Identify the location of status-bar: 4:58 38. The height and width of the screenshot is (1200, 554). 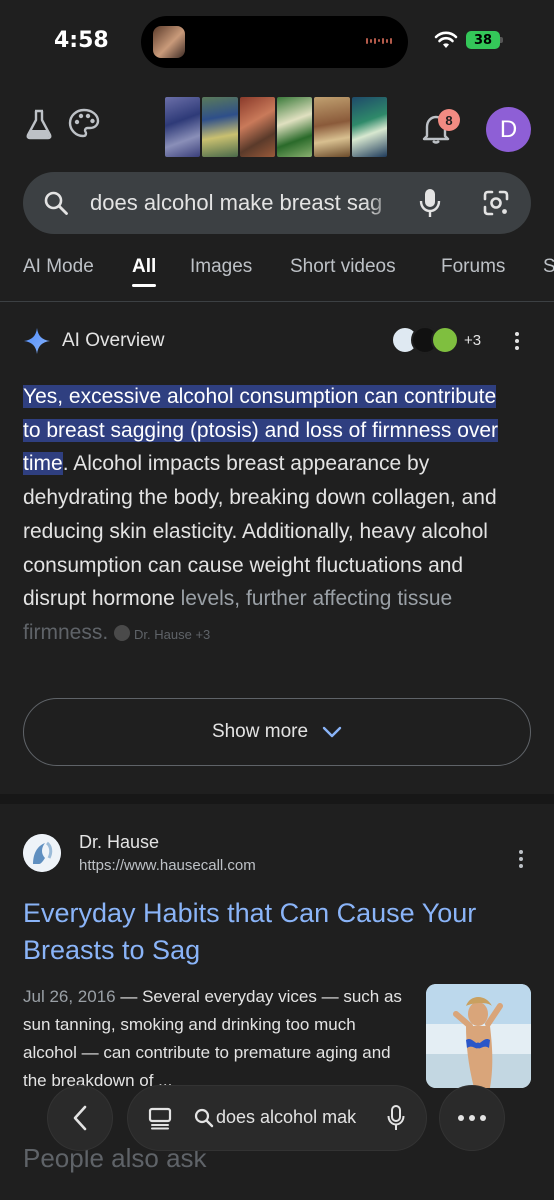
(277, 42).